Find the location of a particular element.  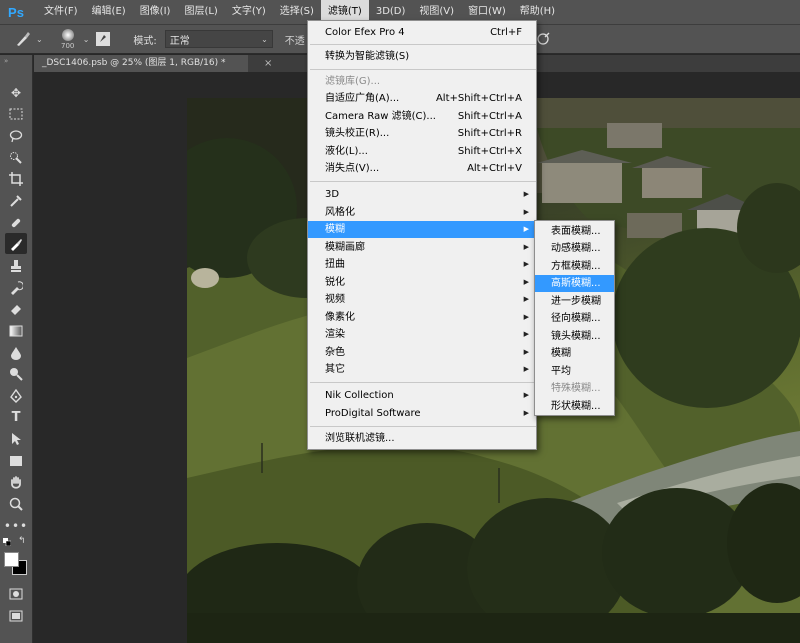

menu-item-distort: 扭曲 ▶ is located at coordinates (422, 264).